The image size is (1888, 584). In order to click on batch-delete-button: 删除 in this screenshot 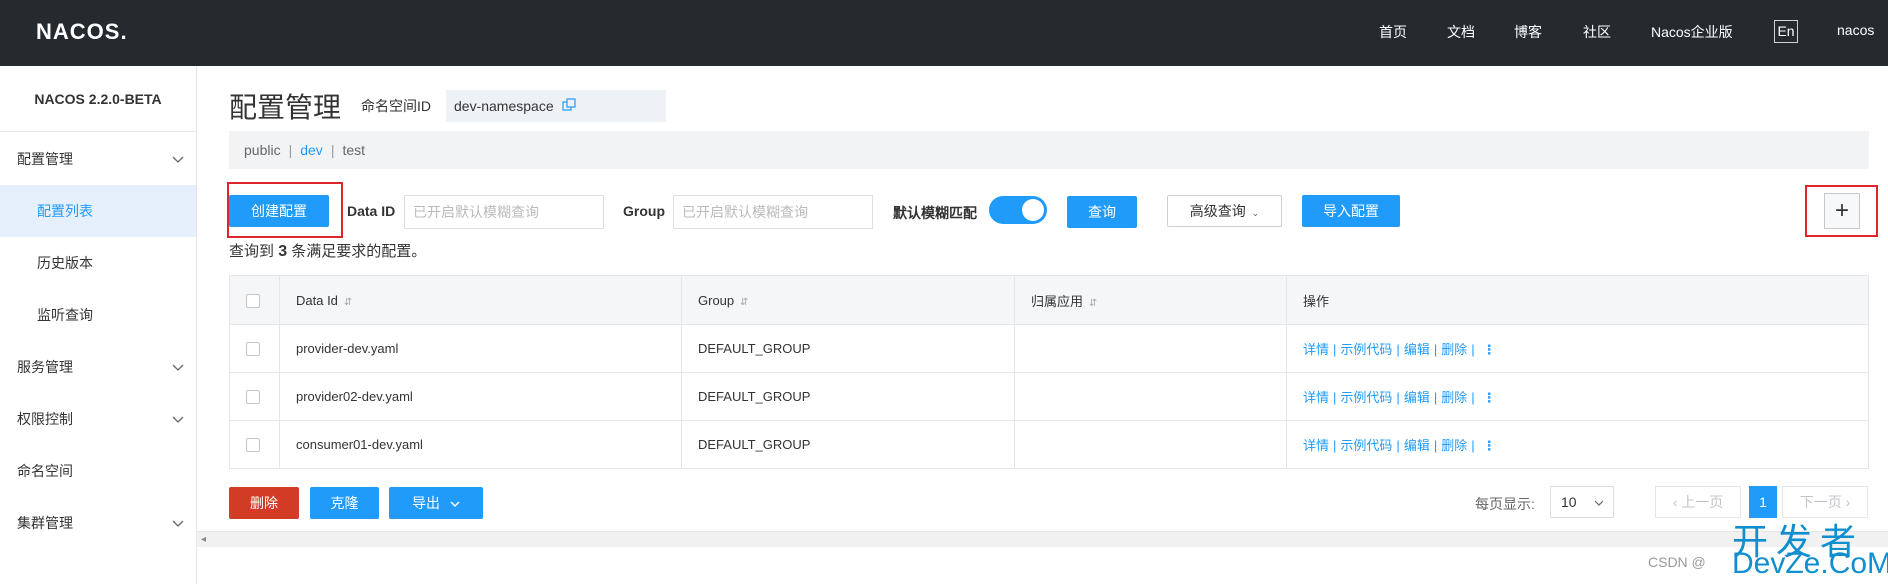, I will do `click(264, 503)`.